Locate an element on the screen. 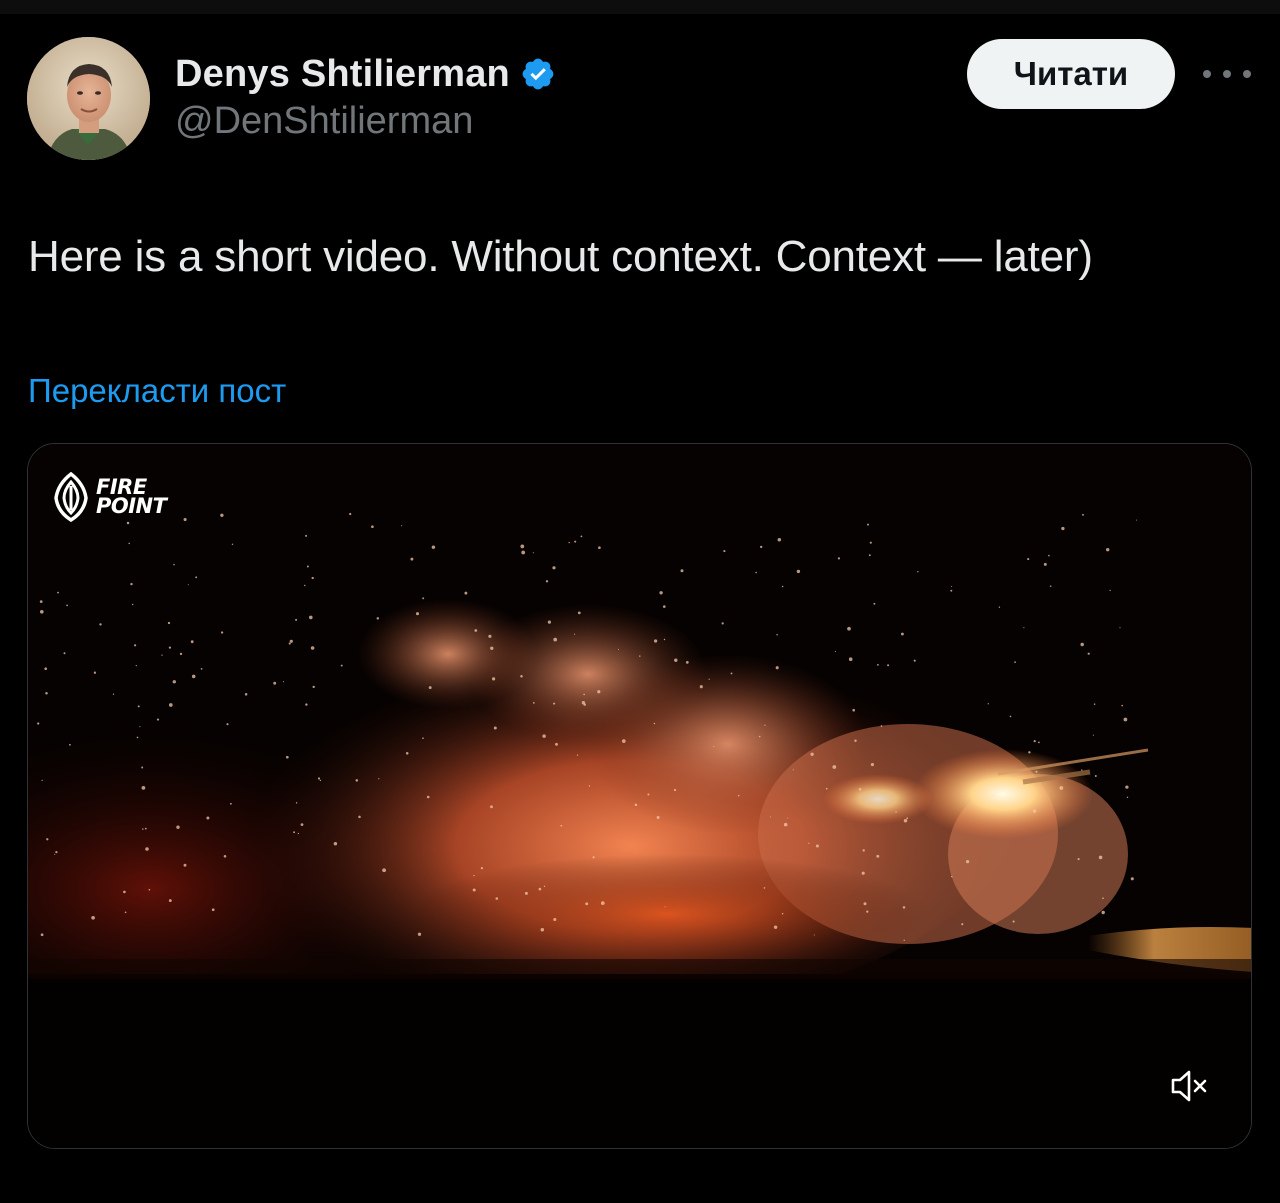  more-options-button is located at coordinates (1227, 74).